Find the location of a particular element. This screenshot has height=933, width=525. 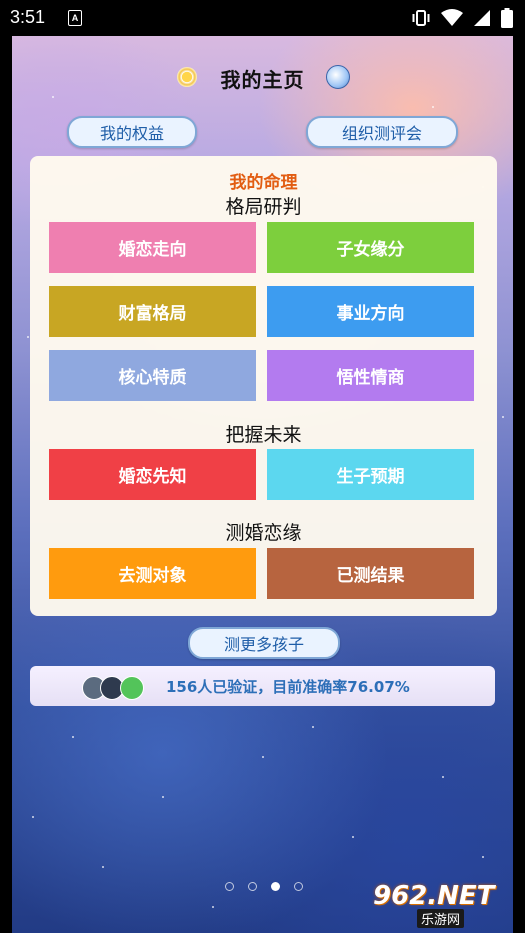

avatar is located at coordinates (132, 688).